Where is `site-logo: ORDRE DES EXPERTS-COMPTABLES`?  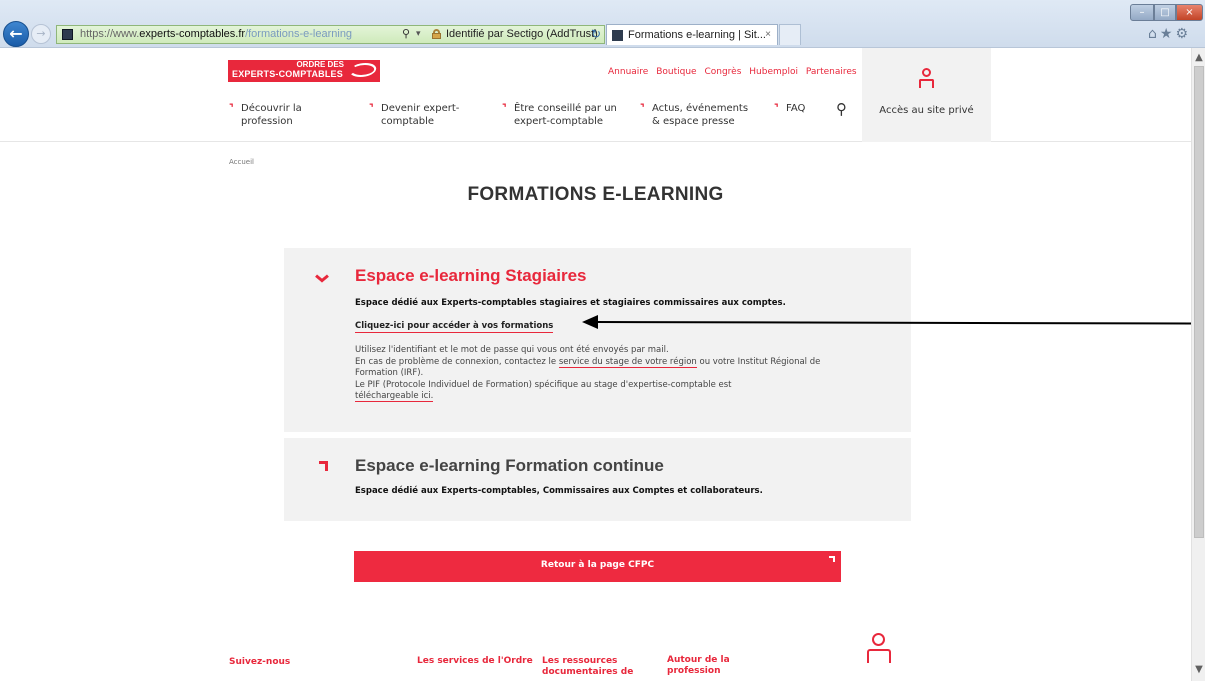 site-logo: ORDRE DES EXPERTS-COMPTABLES is located at coordinates (304, 71).